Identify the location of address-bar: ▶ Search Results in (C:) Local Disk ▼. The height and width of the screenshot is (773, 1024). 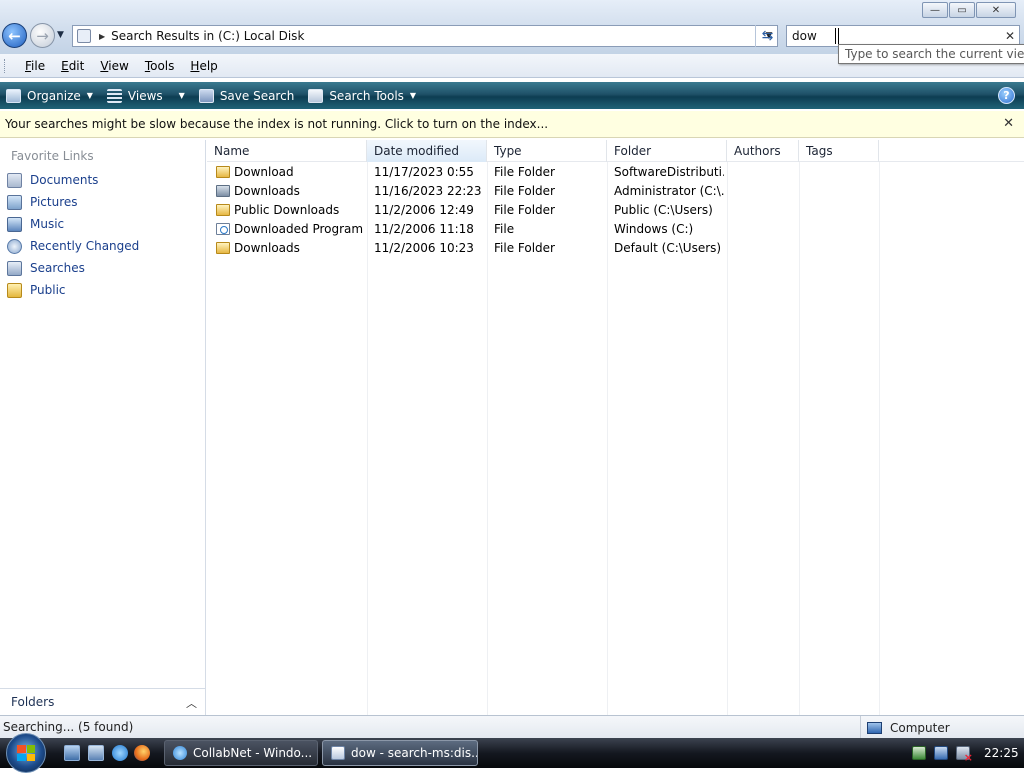
(425, 36).